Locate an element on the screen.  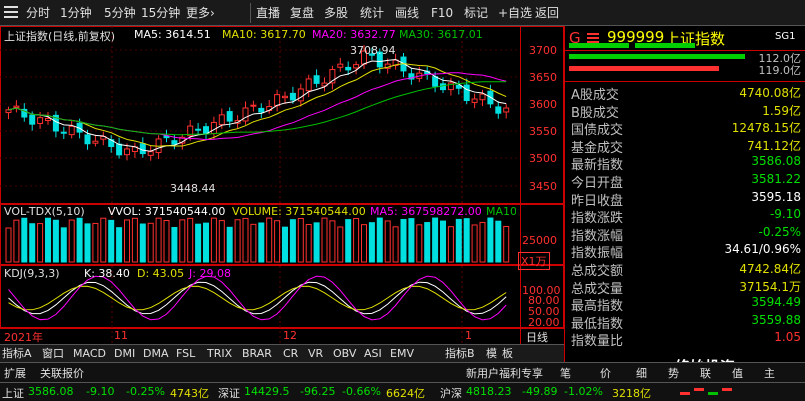
stat-row: 昨日收盘 3595.18 is located at coordinates (686, 199).